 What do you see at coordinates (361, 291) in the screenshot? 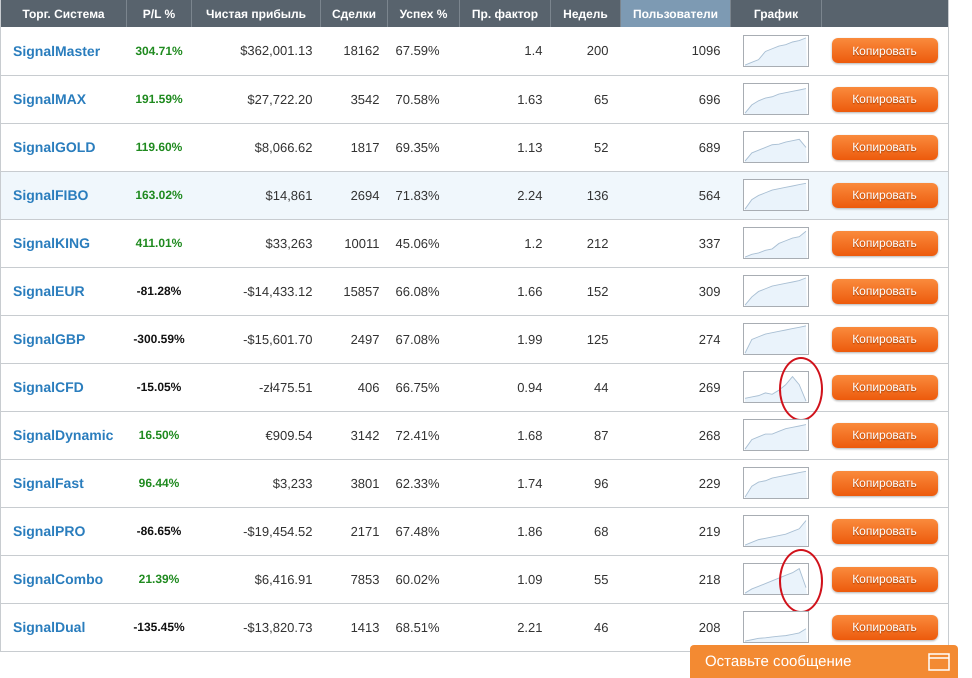
I see `trades-value: 15857` at bounding box center [361, 291].